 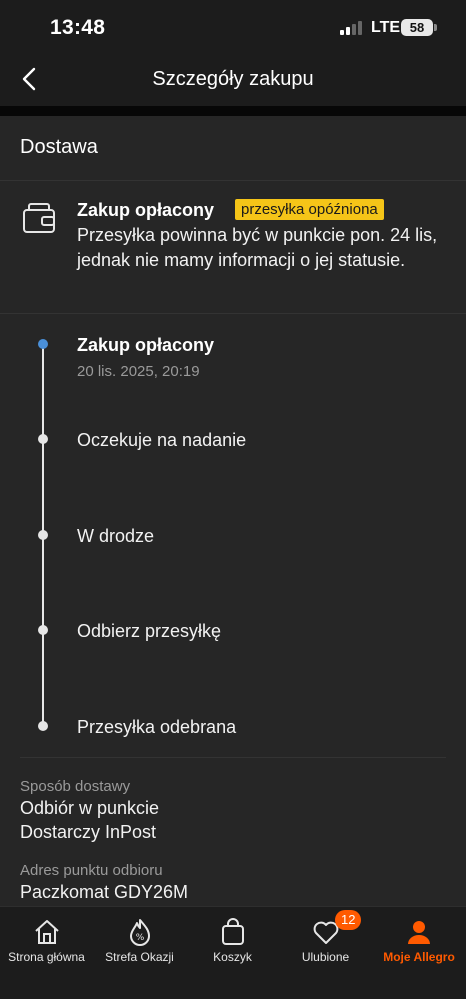 I want to click on timeline-step-label: Przesyłka odebrana, so click(x=157, y=727).